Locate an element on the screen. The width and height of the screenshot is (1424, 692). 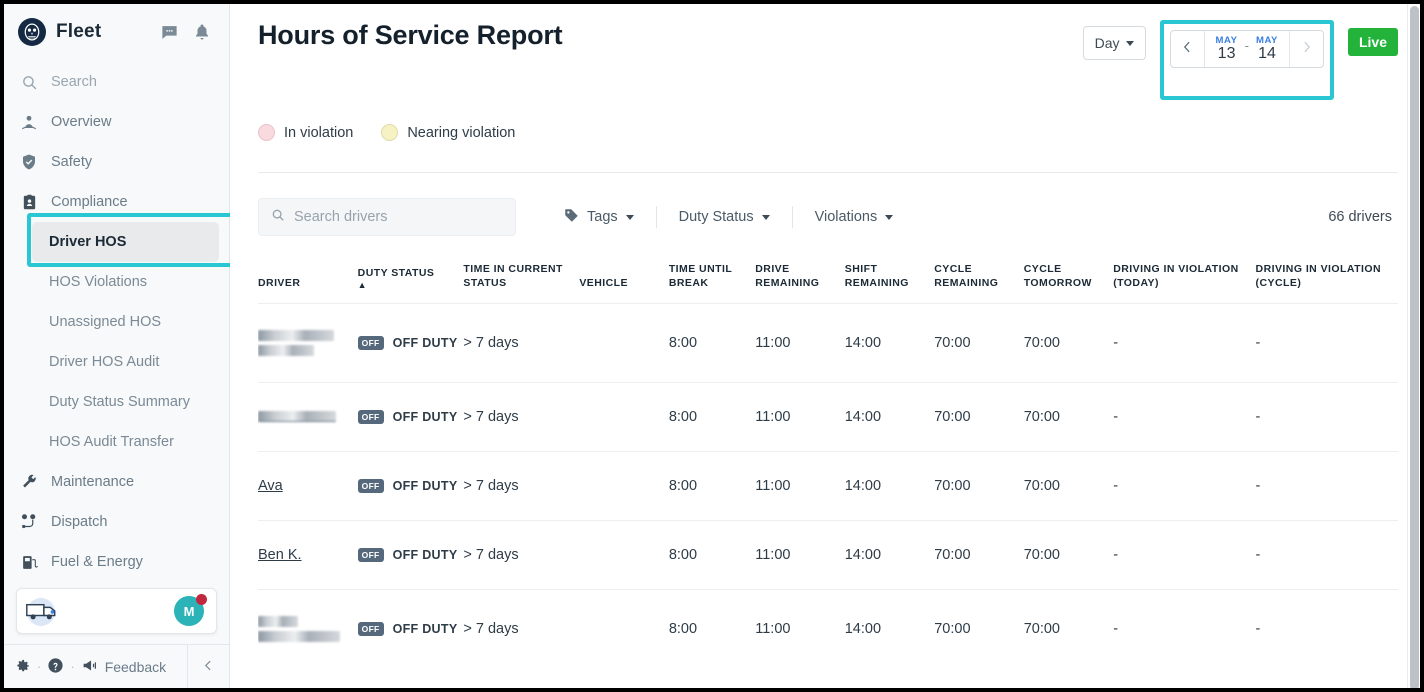
sidebar-item-label: HOS Audit Transfer is located at coordinates (111, 442).